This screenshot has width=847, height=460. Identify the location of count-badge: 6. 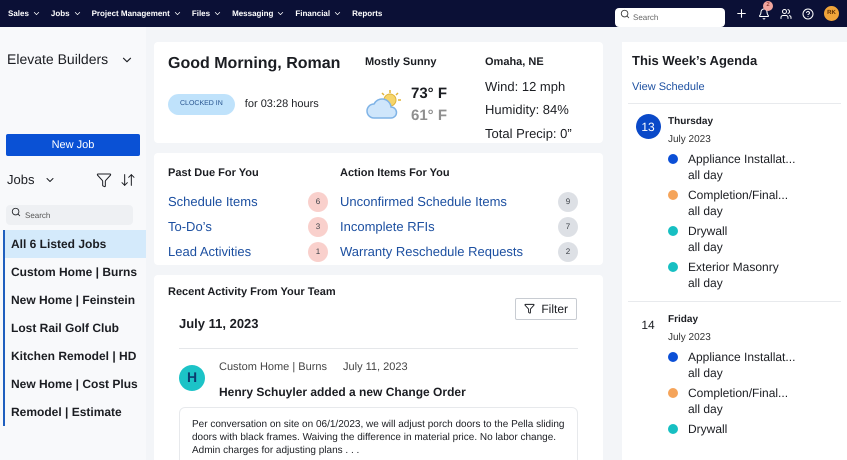
(318, 202).